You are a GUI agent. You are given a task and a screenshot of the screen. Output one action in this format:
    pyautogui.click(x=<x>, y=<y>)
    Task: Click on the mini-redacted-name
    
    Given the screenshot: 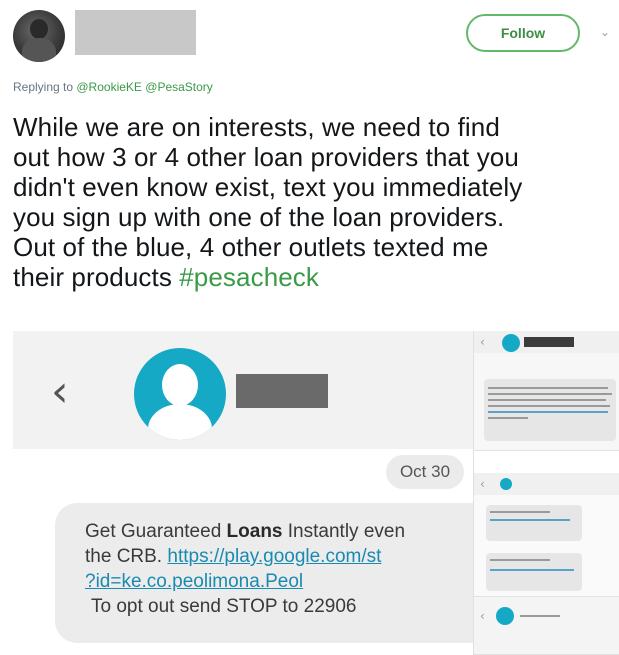 What is the action you would take?
    pyautogui.click(x=549, y=342)
    